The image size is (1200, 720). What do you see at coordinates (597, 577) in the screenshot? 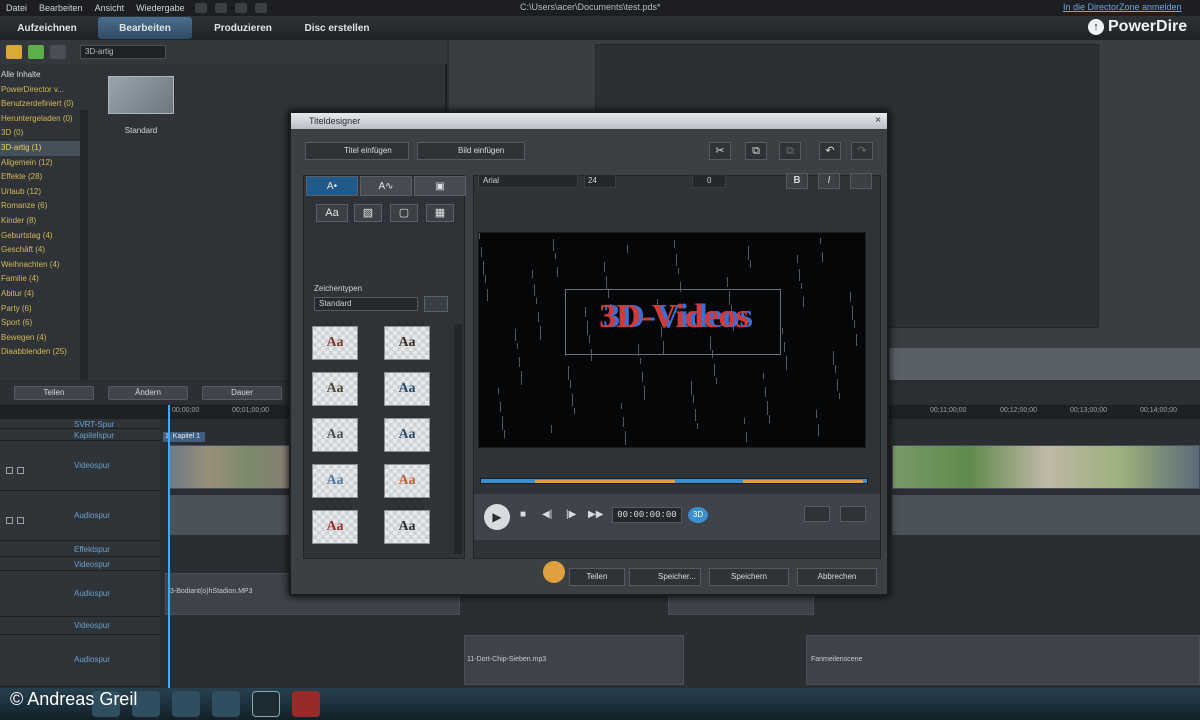
I see `share-button: Teilen` at bounding box center [597, 577].